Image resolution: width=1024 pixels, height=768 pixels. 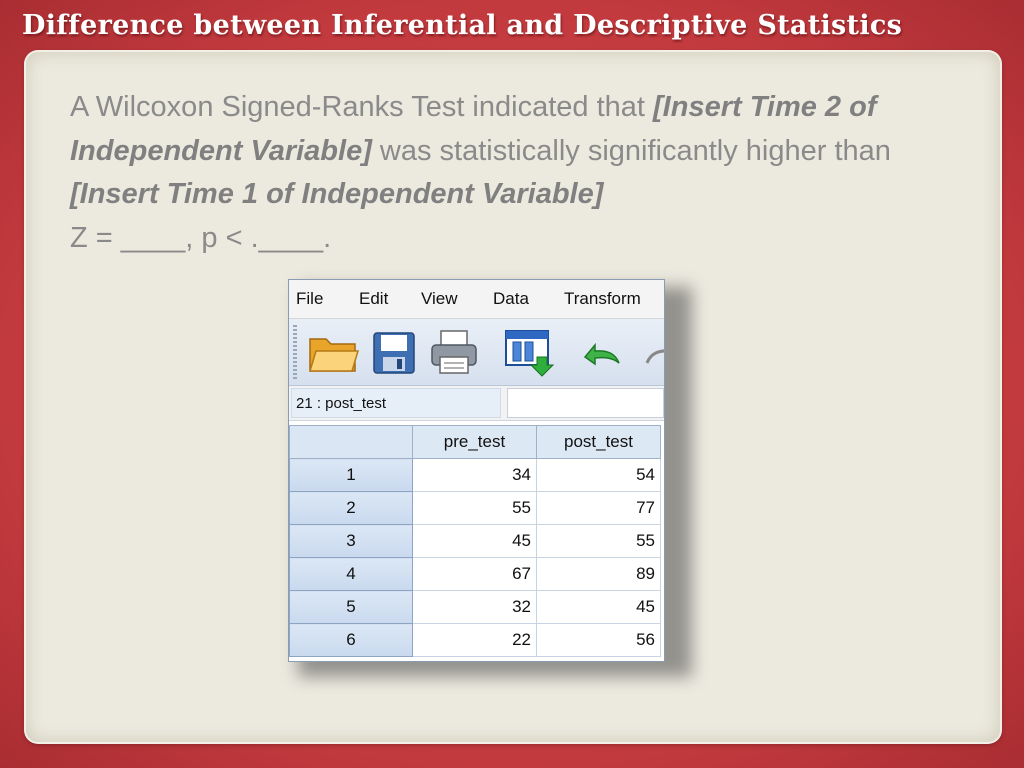 What do you see at coordinates (295, 352) in the screenshot?
I see `toolbar-grip` at bounding box center [295, 352].